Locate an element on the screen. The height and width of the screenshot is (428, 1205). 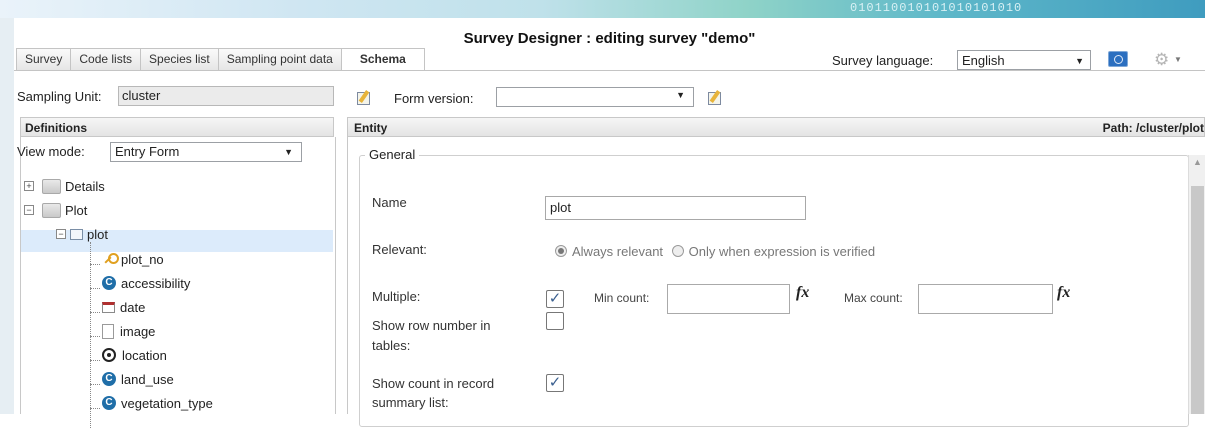
show-count-checkbox: ✓ is located at coordinates (555, 383).